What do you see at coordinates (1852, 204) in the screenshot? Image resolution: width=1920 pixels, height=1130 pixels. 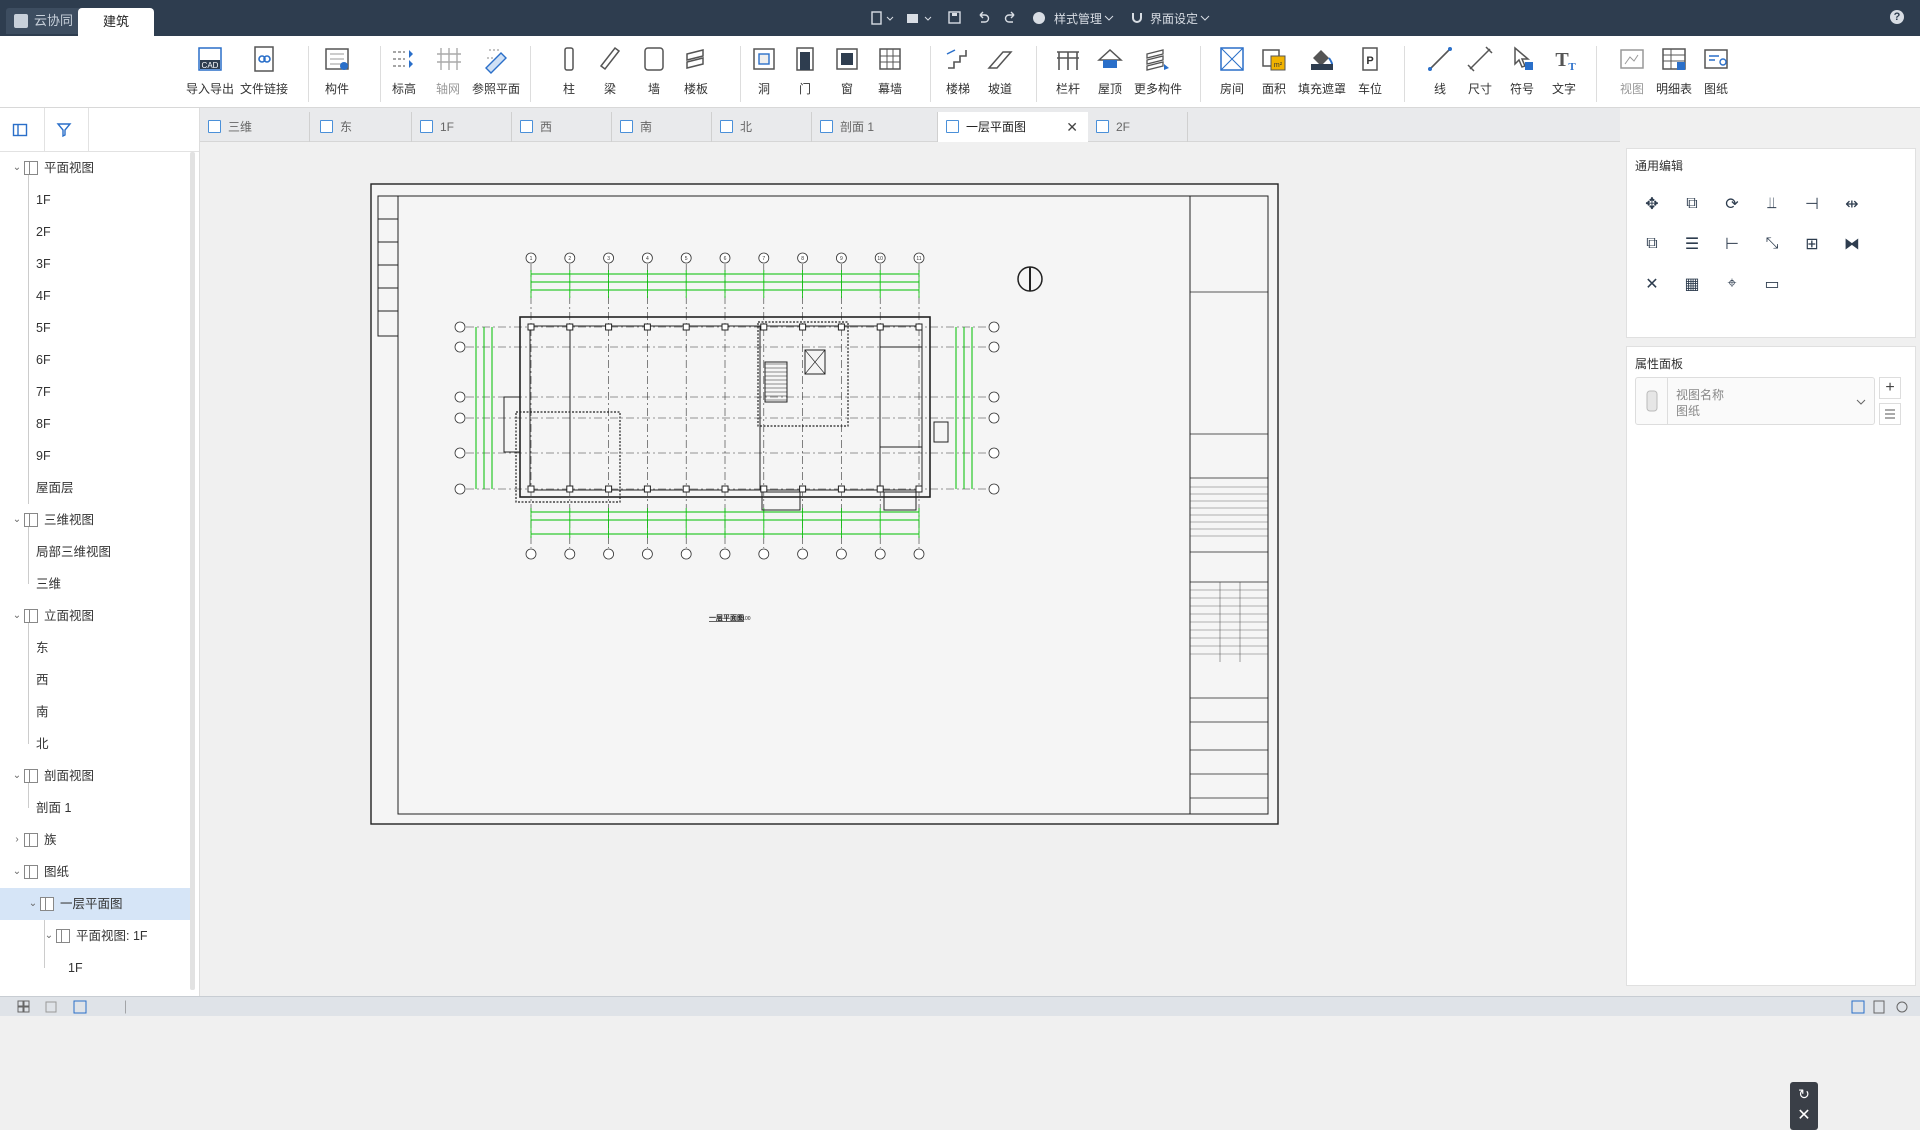 I see `offset-button: ⇹` at bounding box center [1852, 204].